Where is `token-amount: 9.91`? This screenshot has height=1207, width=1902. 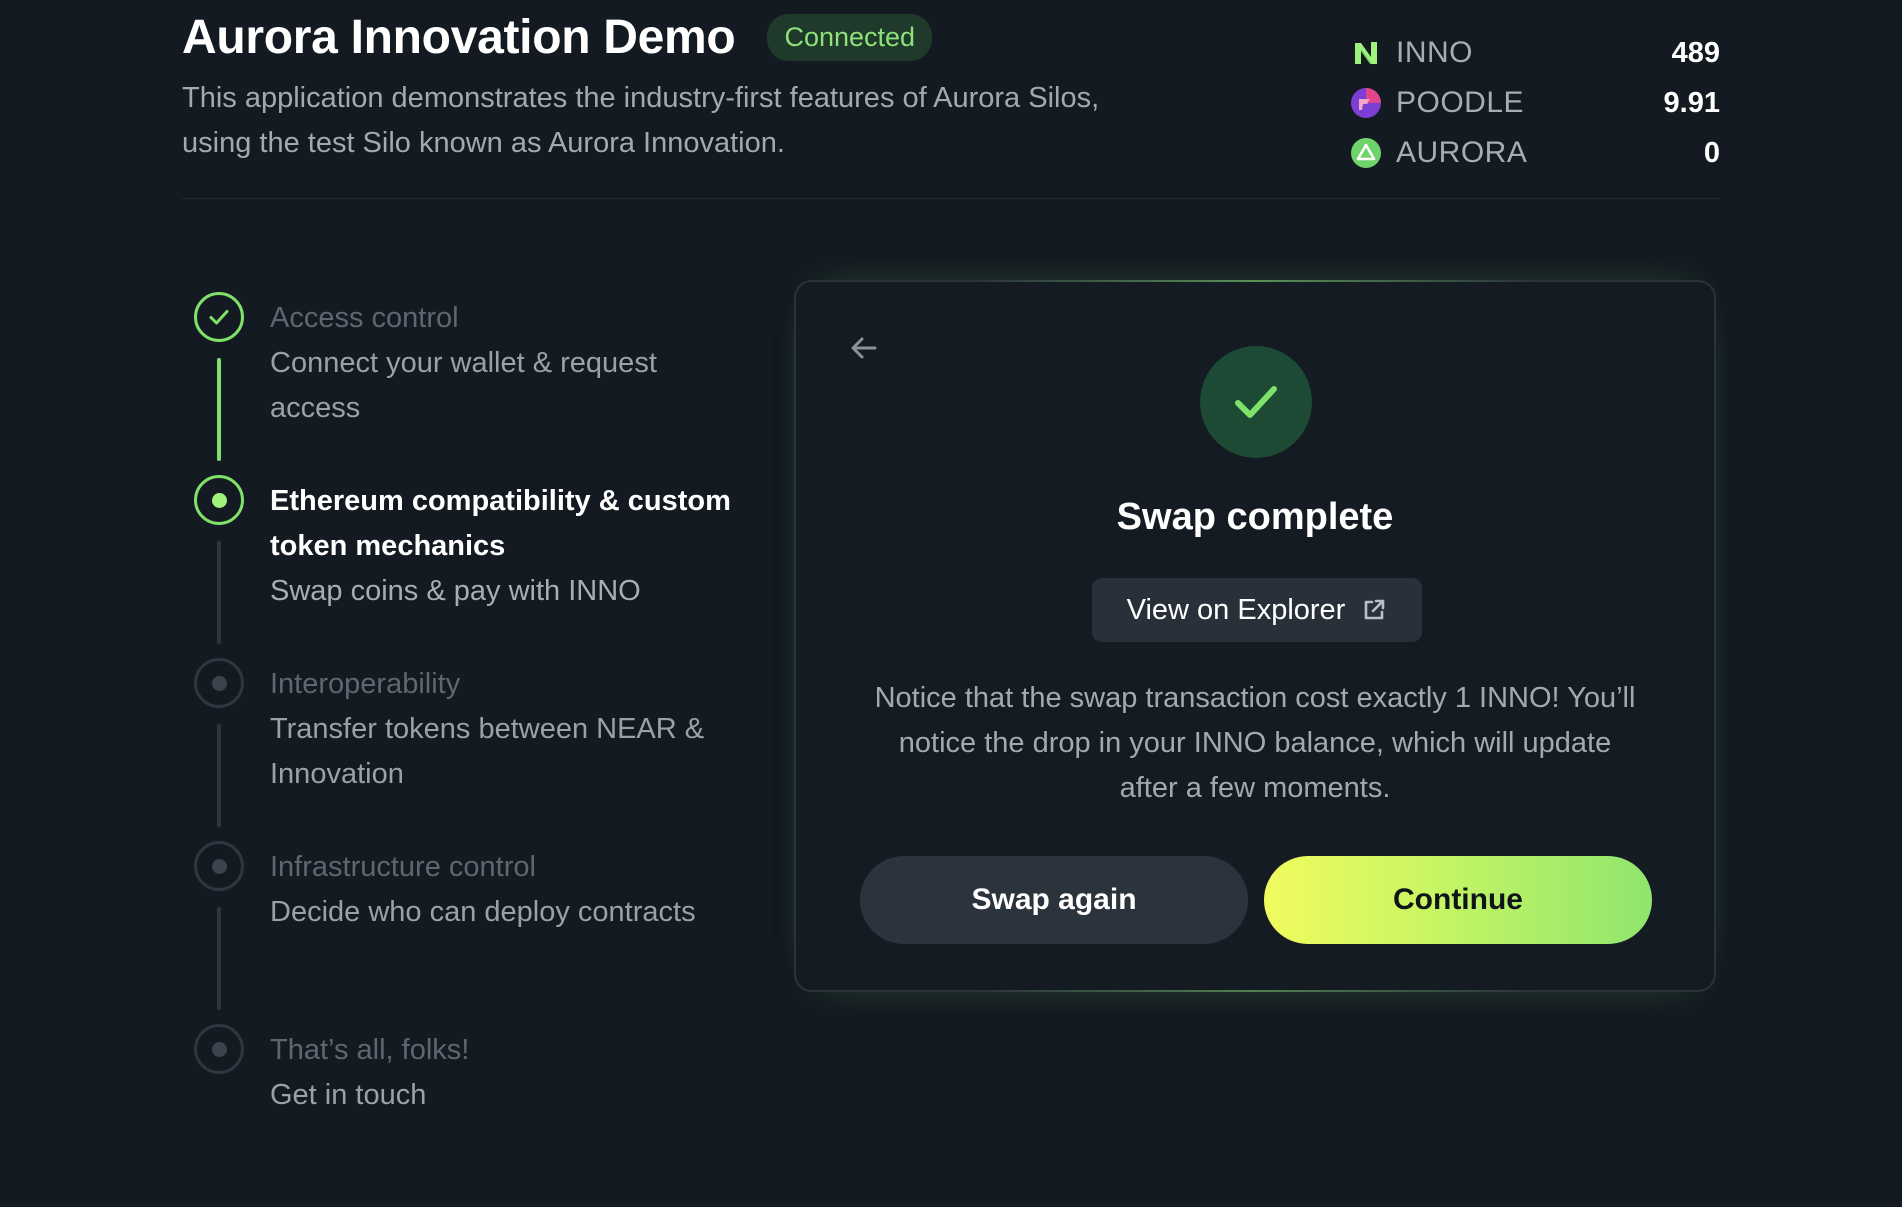
token-amount: 9.91 is located at coordinates (1691, 102).